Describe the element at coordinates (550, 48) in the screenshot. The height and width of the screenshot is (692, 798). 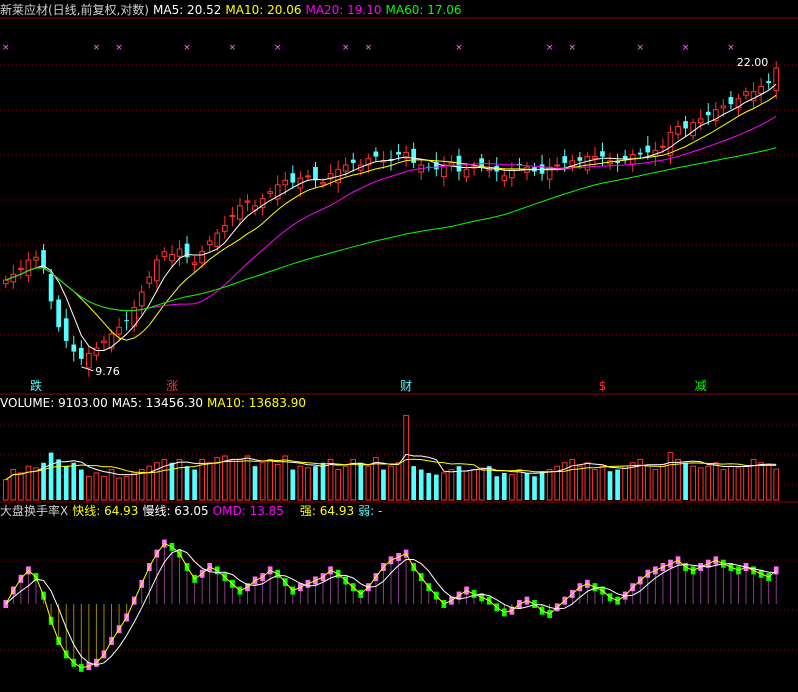
I see `signal-marker-72: ×` at that location.